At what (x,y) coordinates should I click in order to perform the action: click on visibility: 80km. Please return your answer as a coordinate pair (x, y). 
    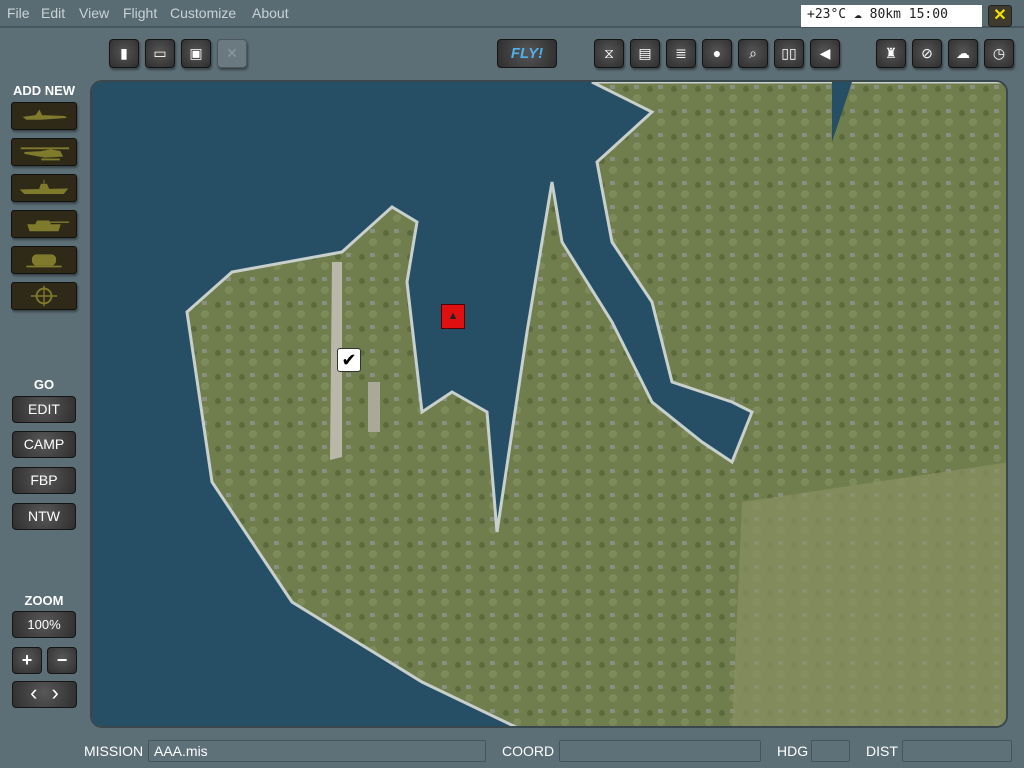
    Looking at the image, I should click on (885, 14).